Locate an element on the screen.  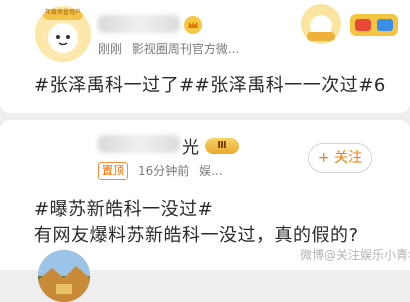
follow-button: + 关注 is located at coordinates (340, 158).